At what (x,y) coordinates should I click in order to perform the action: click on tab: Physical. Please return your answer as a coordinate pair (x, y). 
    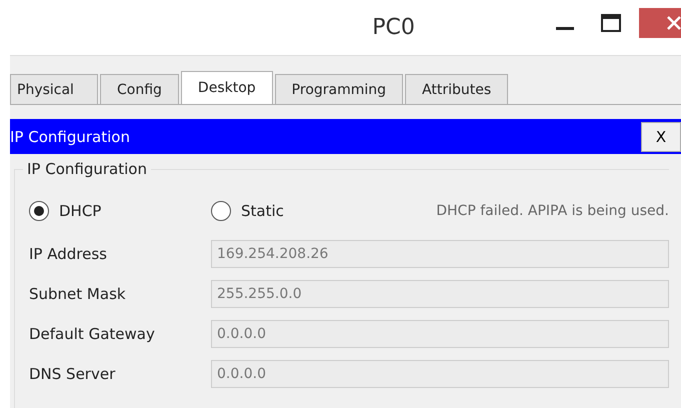
    Looking at the image, I should click on (54, 89).